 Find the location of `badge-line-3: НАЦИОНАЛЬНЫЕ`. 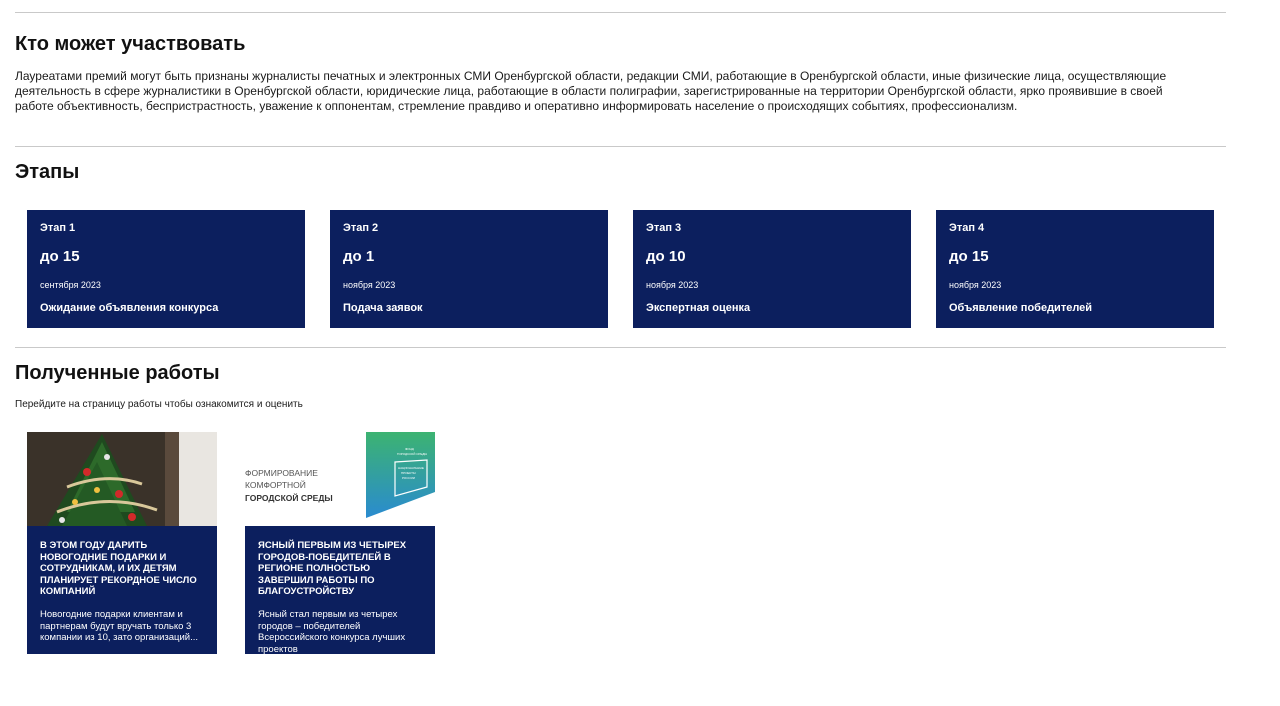

badge-line-3: НАЦИОНАЛЬНЫЕ is located at coordinates (411, 468).